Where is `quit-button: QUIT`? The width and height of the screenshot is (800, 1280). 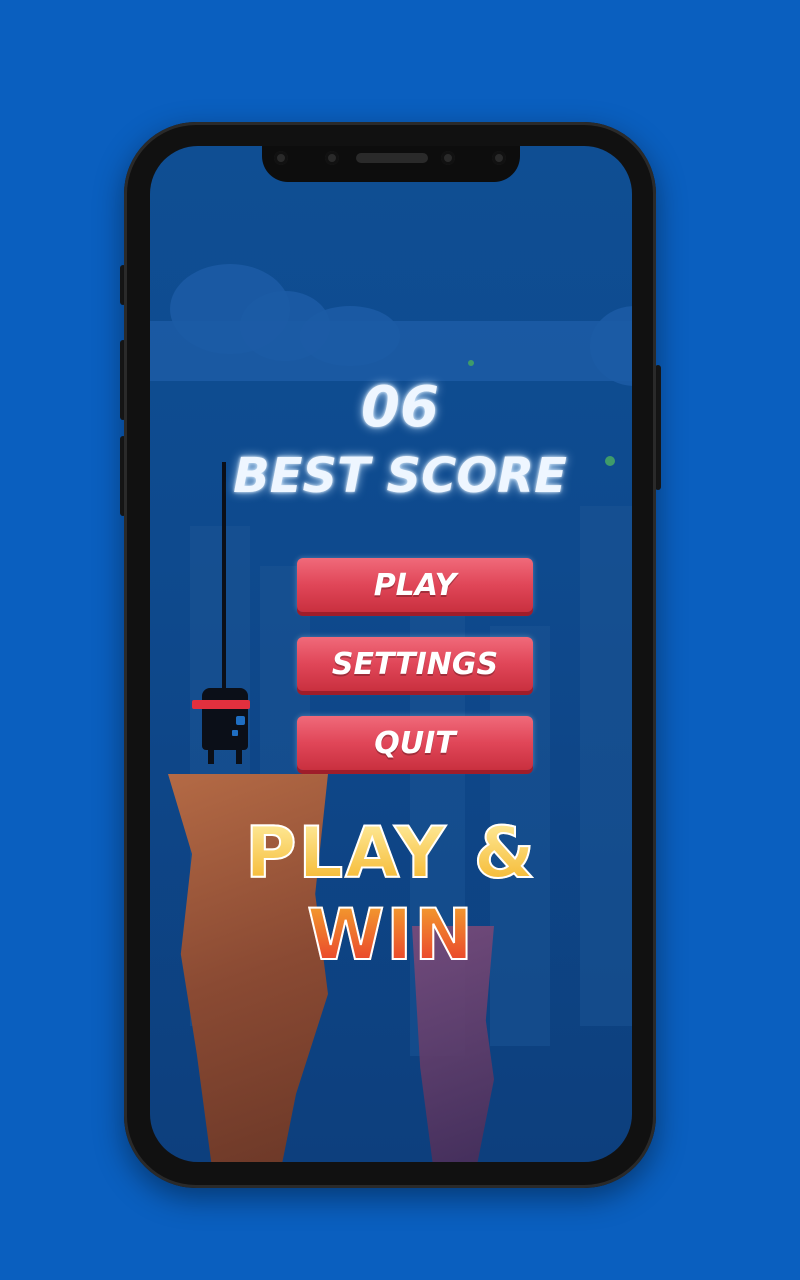 quit-button: QUIT is located at coordinates (415, 743).